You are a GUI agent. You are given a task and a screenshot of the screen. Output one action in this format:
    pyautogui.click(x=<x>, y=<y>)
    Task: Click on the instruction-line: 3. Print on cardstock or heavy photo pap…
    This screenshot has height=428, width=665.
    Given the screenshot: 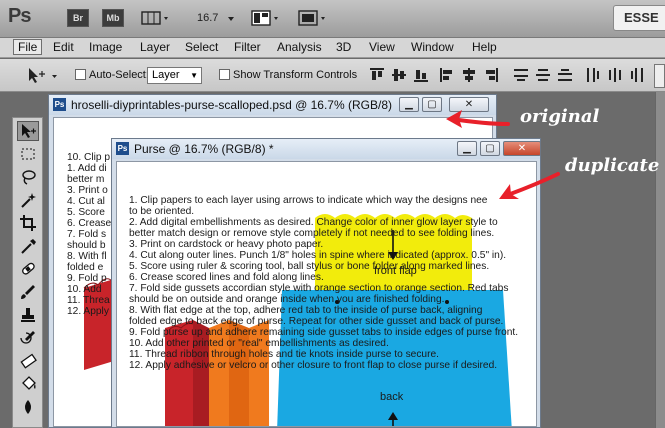 What is the action you would take?
    pyautogui.click(x=226, y=244)
    